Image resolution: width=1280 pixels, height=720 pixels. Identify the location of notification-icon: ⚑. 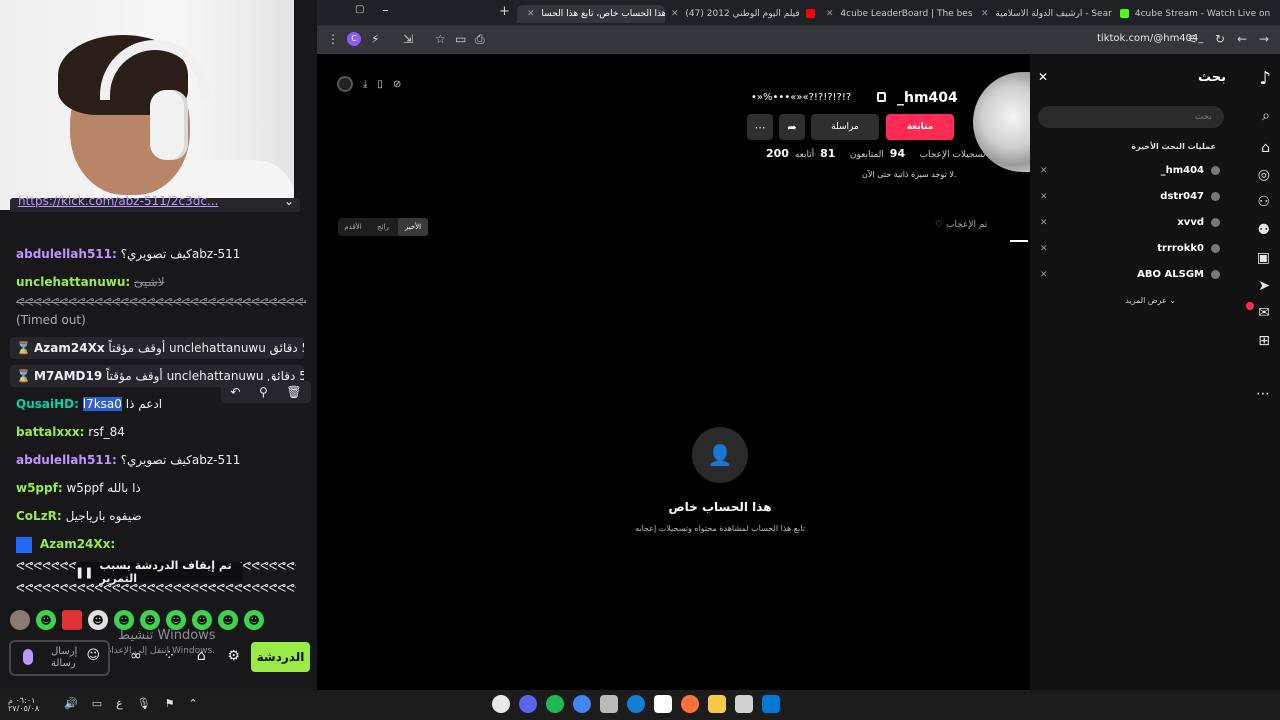
(170, 703).